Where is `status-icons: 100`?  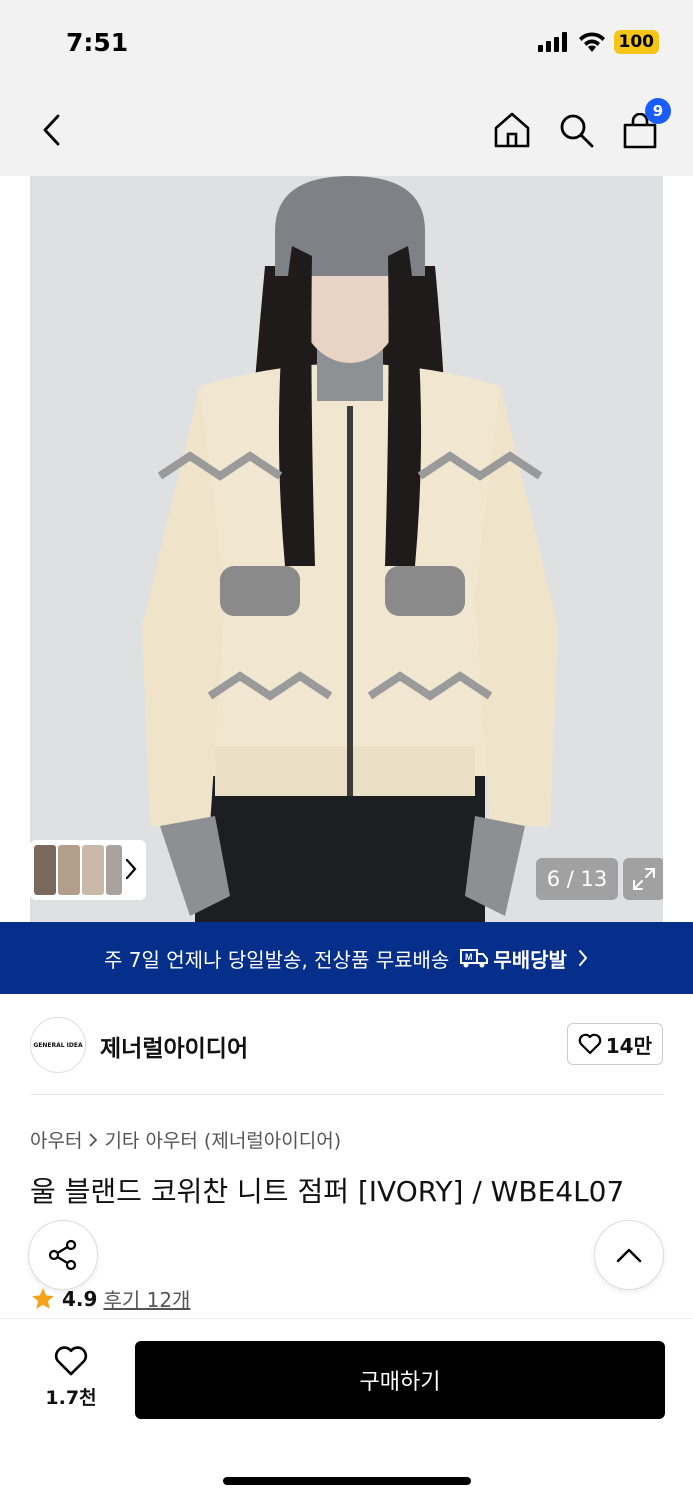
status-icons: 100 is located at coordinates (598, 42).